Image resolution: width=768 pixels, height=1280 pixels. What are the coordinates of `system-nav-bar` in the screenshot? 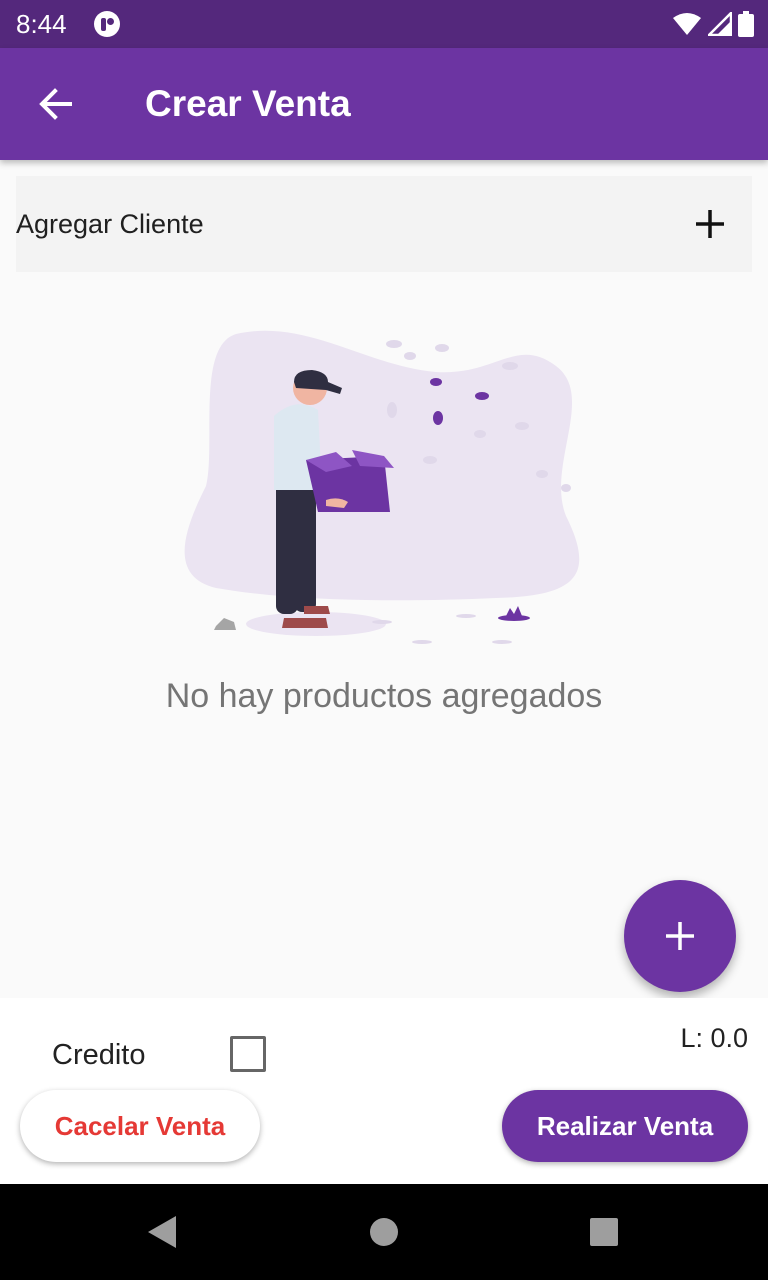 It's located at (384, 1232).